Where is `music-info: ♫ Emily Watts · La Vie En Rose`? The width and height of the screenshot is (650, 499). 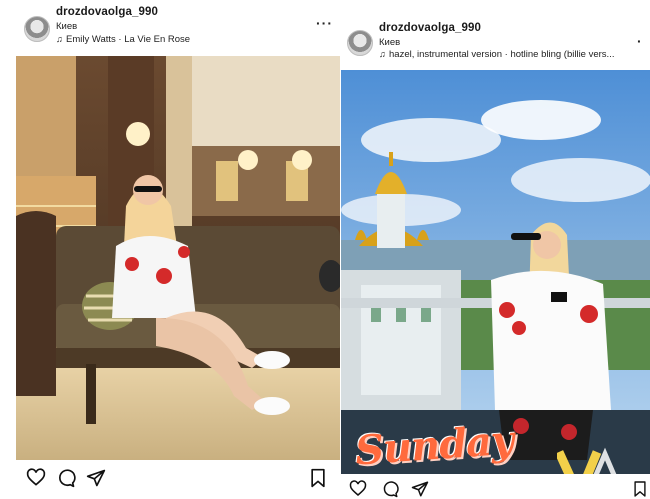 music-info: ♫ Emily Watts · La Vie En Rose is located at coordinates (123, 39).